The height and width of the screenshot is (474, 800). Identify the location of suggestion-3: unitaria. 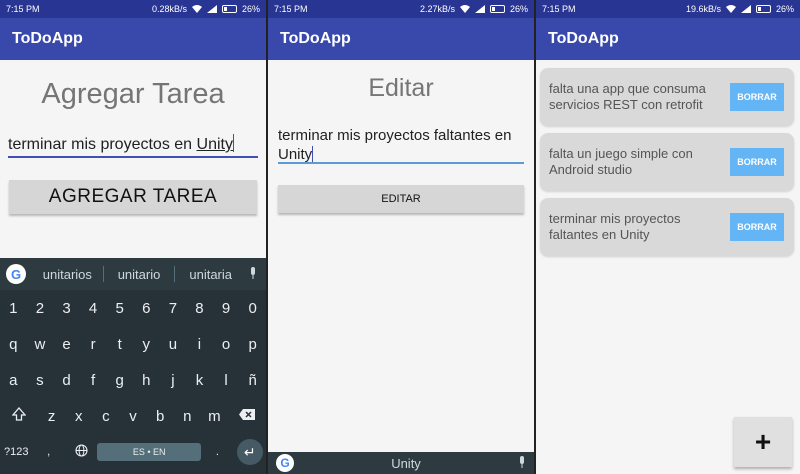
(210, 274).